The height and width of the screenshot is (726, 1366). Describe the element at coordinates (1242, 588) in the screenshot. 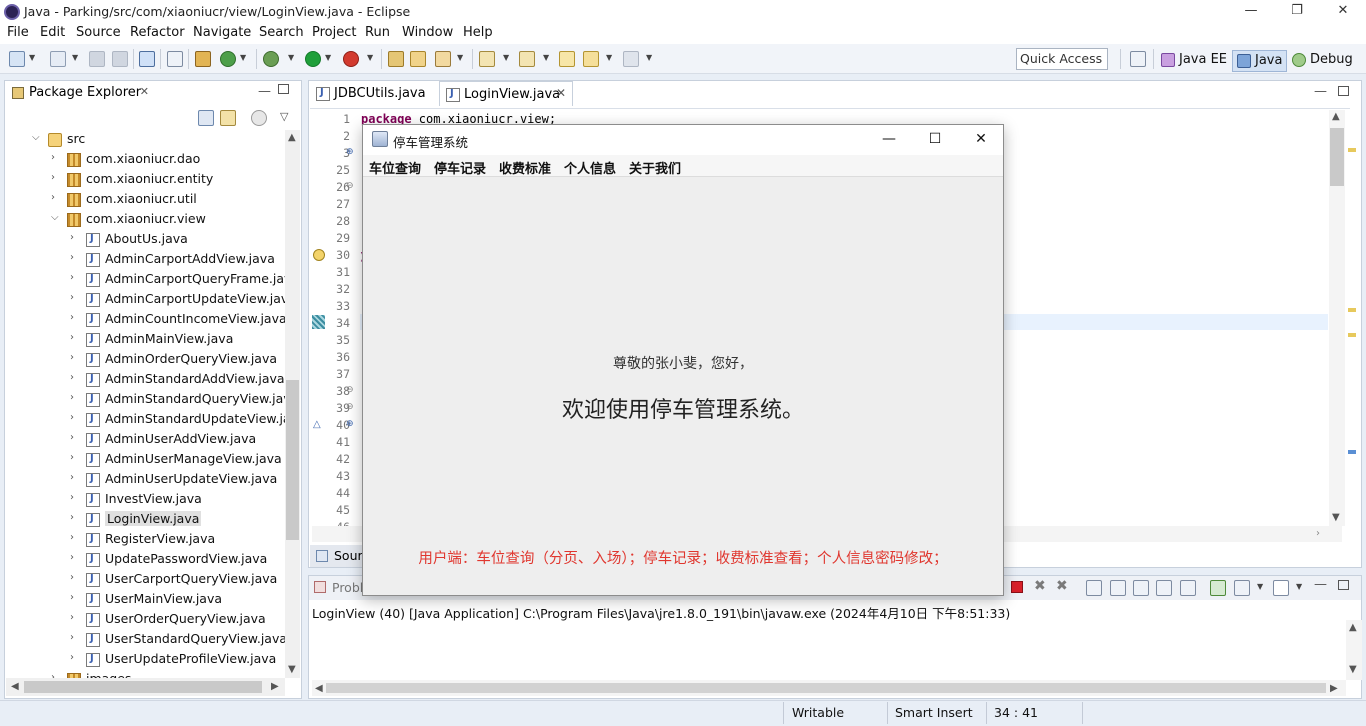

I see `display-console-icon` at that location.